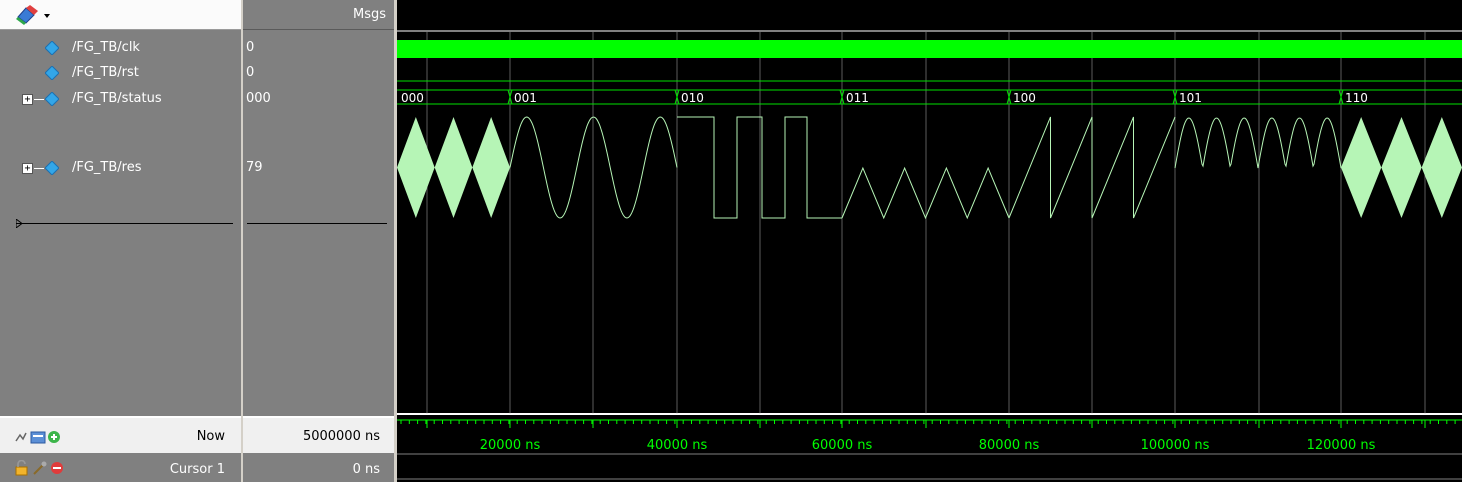  I want to click on res-waveform-sine, so click(593, 167).